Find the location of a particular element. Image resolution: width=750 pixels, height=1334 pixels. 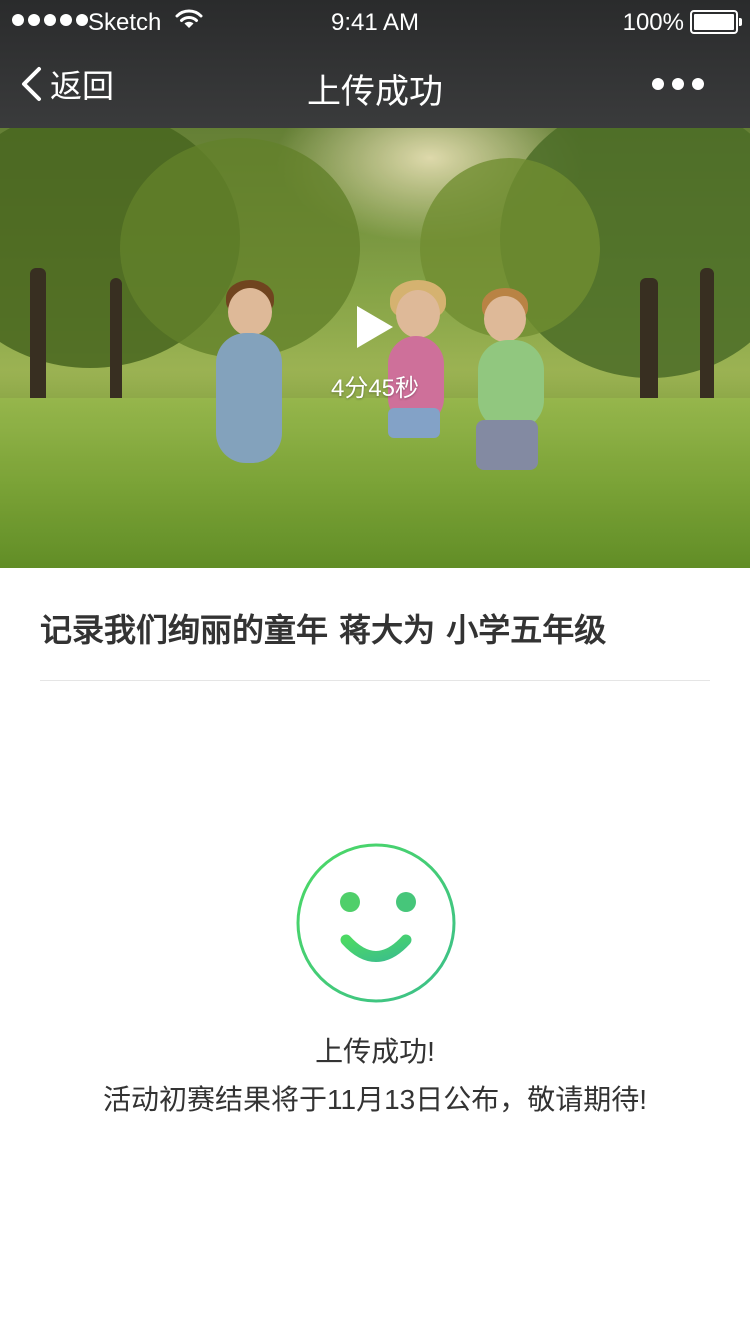

page-title: 上传成功 is located at coordinates (375, 92).